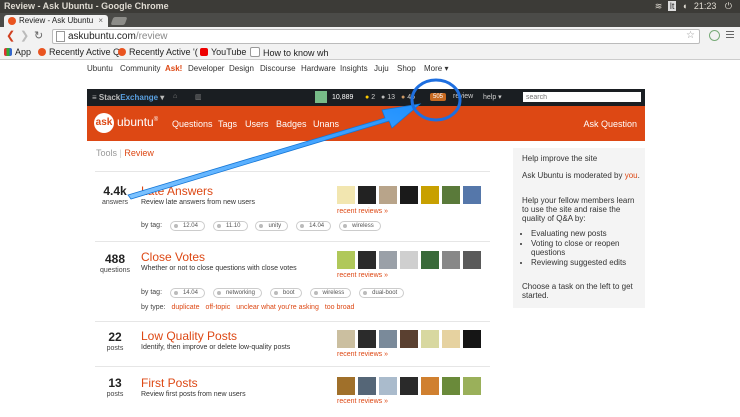  What do you see at coordinates (227, 124) in the screenshot?
I see `nav-tags: Tags` at bounding box center [227, 124].